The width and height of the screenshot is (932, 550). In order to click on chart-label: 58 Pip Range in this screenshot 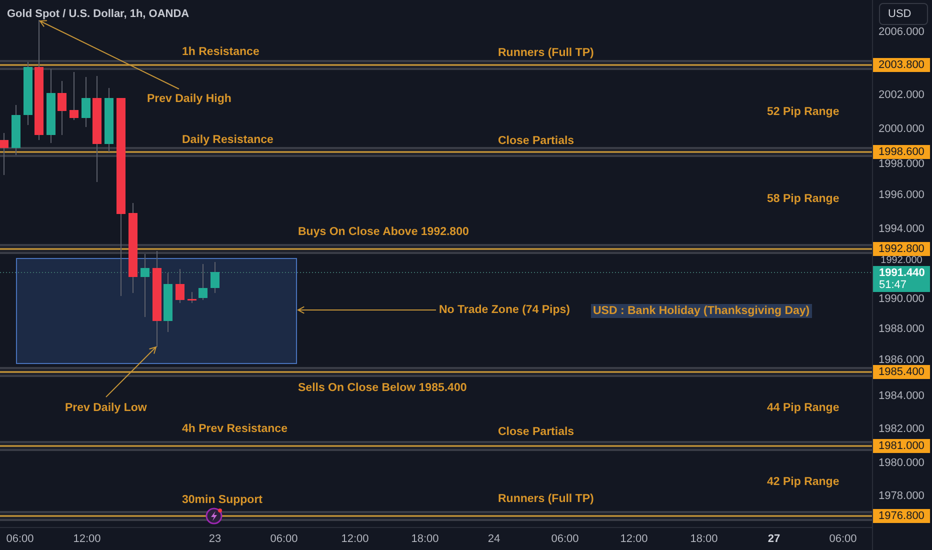, I will do `click(803, 199)`.